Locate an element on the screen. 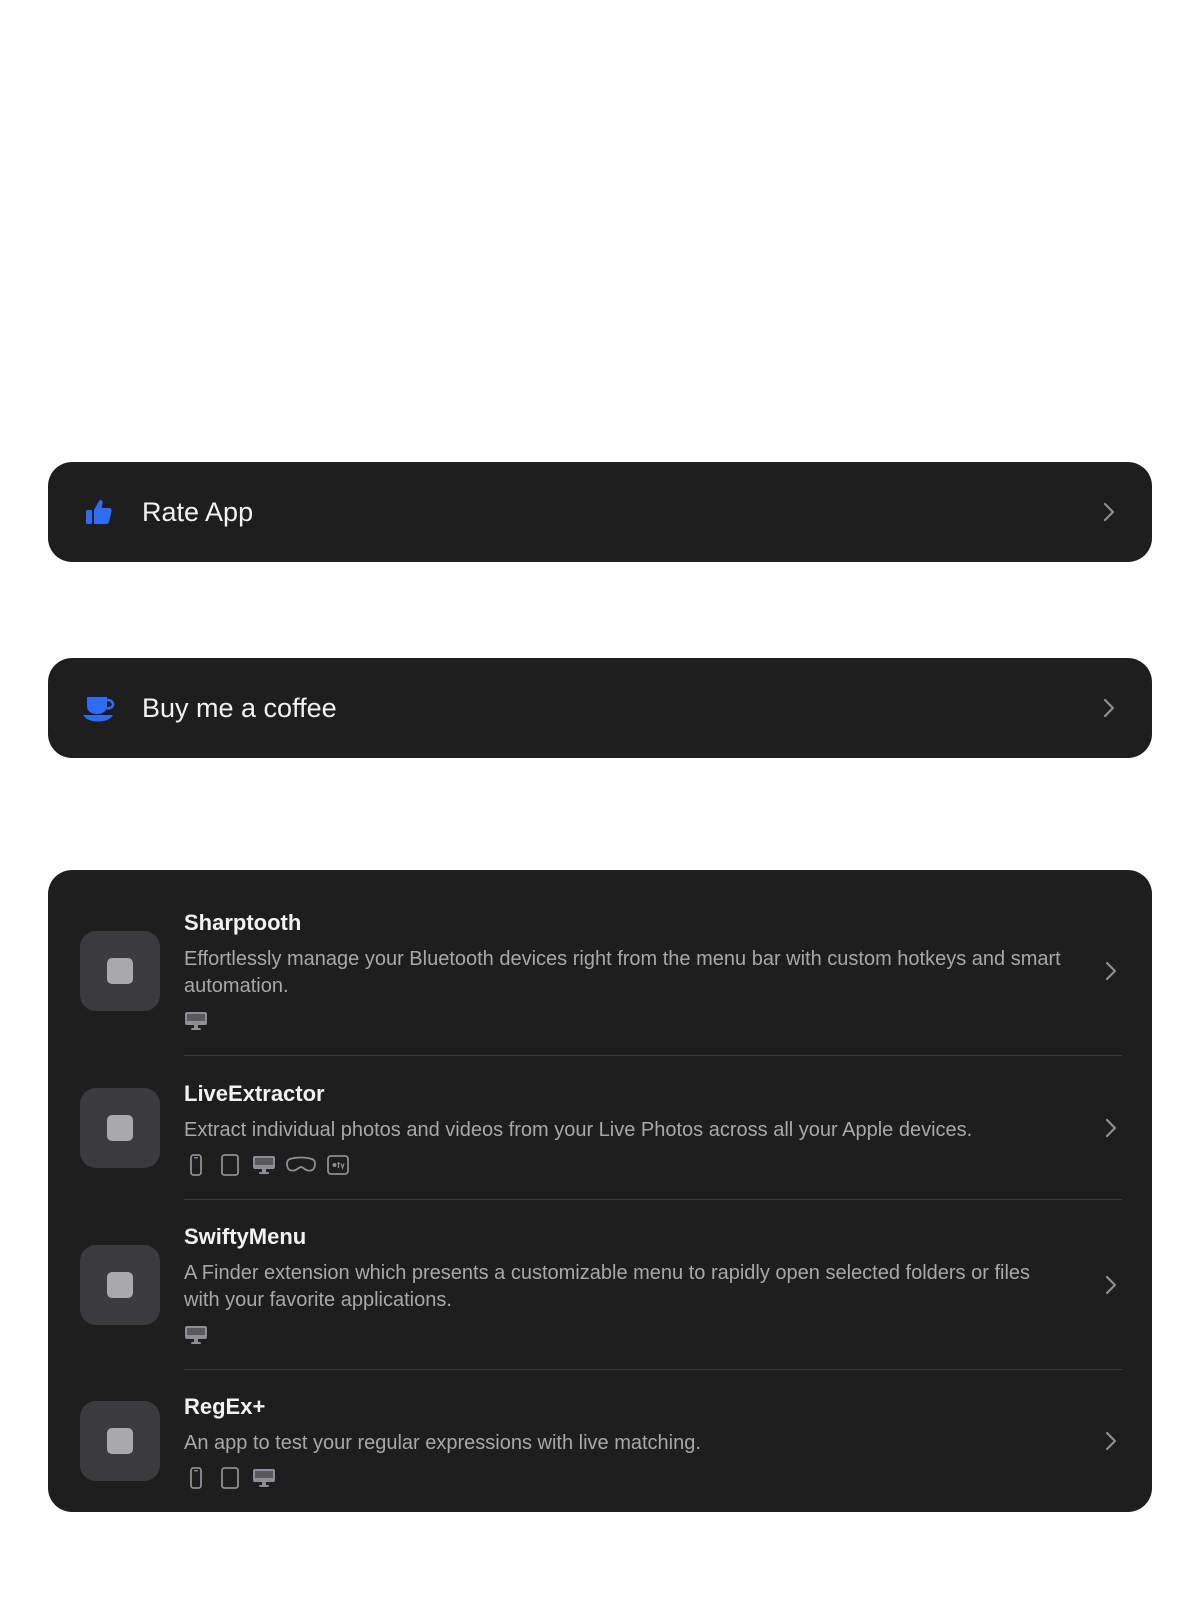  app-name: Sharptooth is located at coordinates (243, 922).